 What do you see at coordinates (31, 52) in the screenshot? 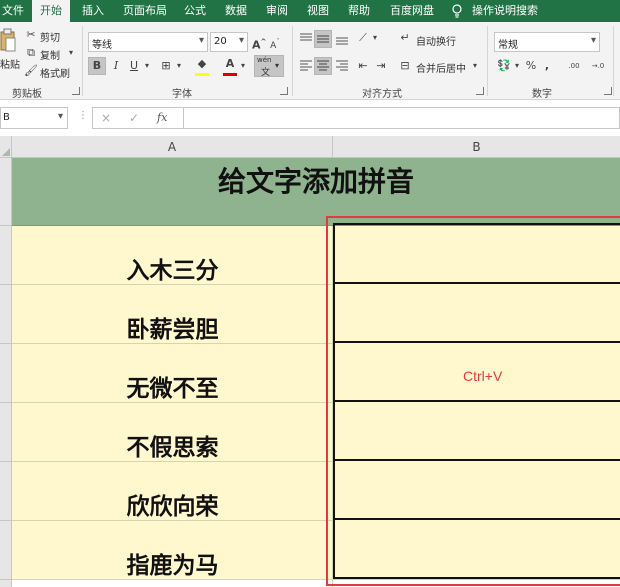
I see `copy-icon: ⧉` at bounding box center [31, 52].